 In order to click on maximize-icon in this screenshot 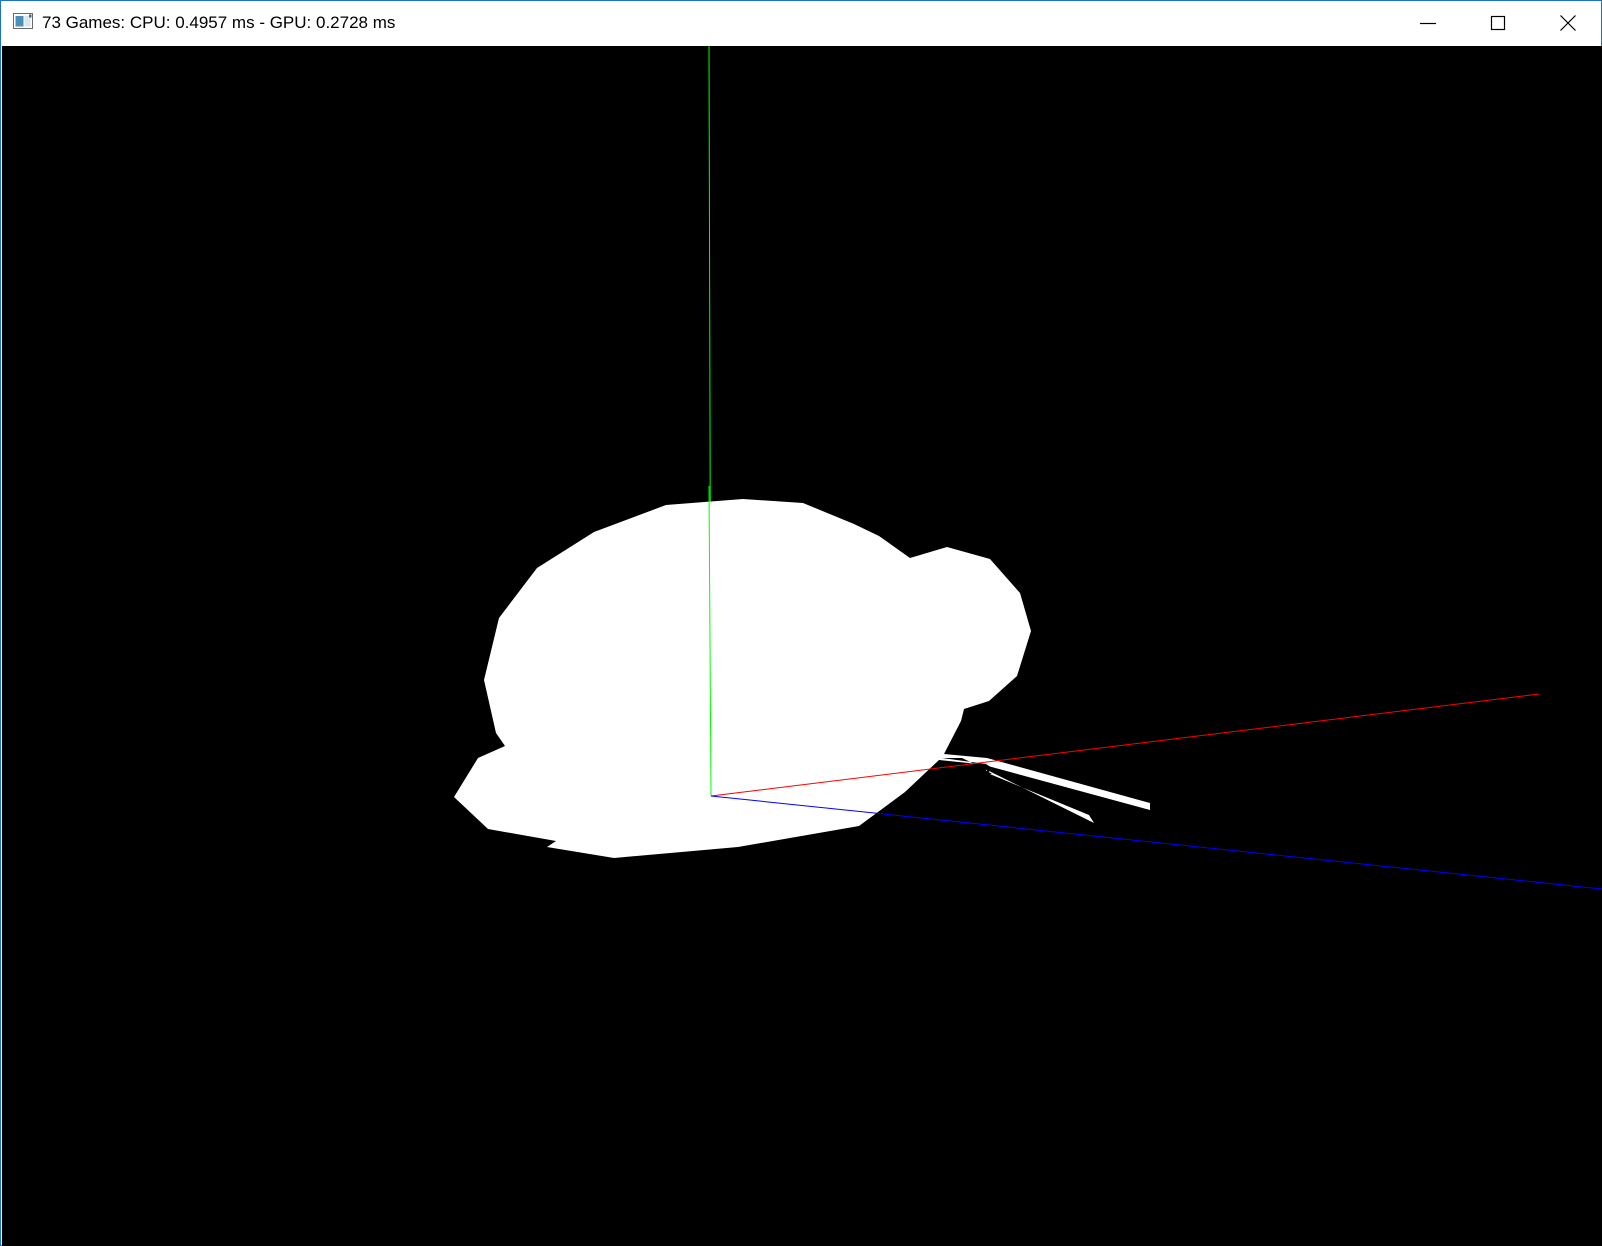, I will do `click(1498, 23)`.